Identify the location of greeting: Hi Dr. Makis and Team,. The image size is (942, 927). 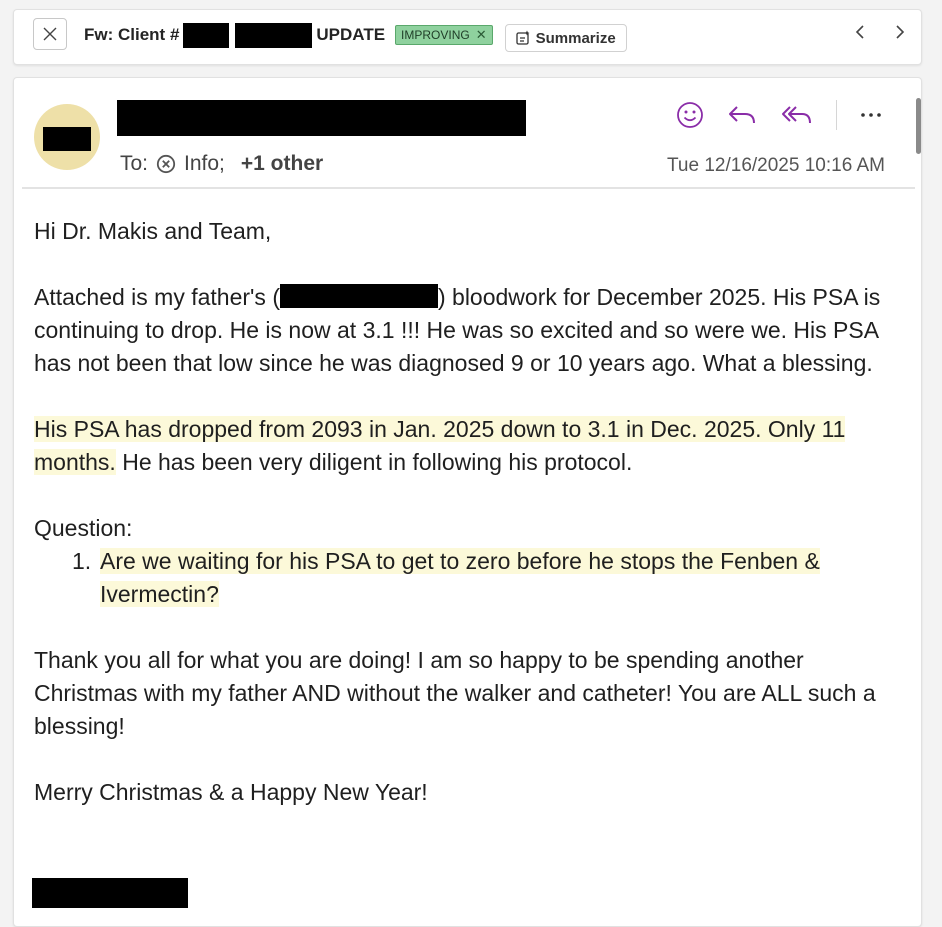
(153, 231).